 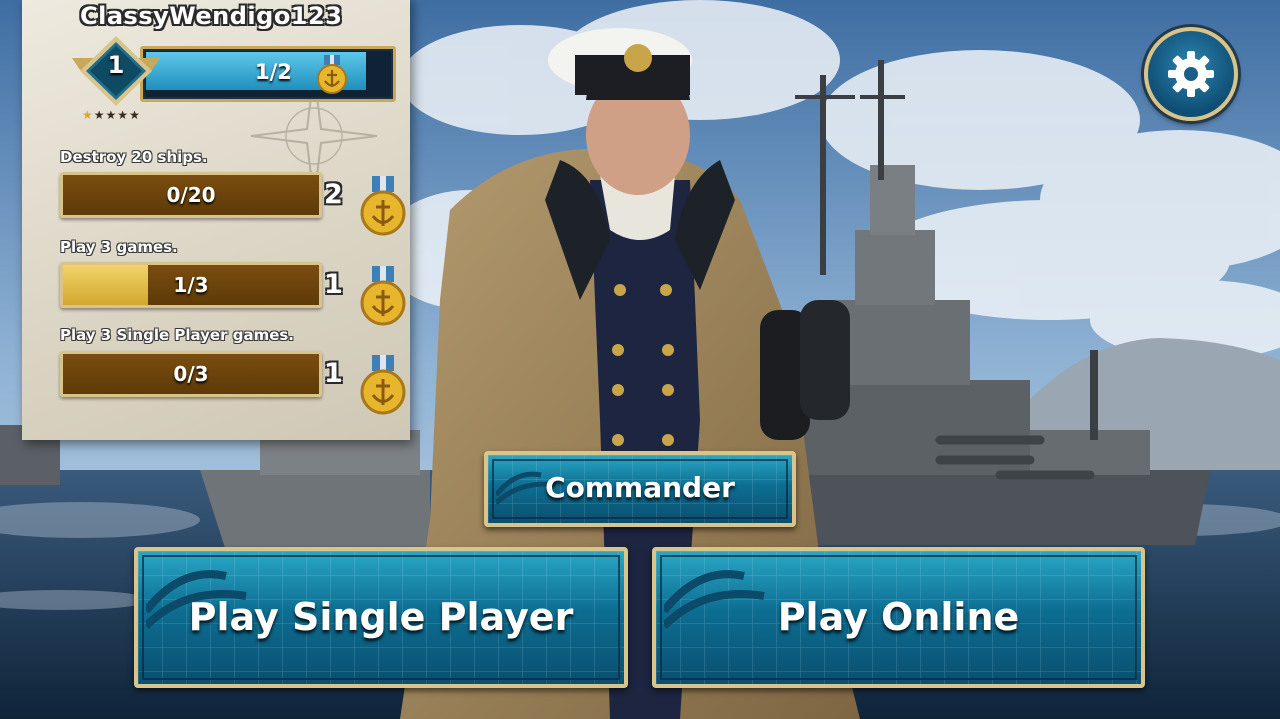 I want to click on xp-progress-bar: 1/2, so click(x=268, y=74).